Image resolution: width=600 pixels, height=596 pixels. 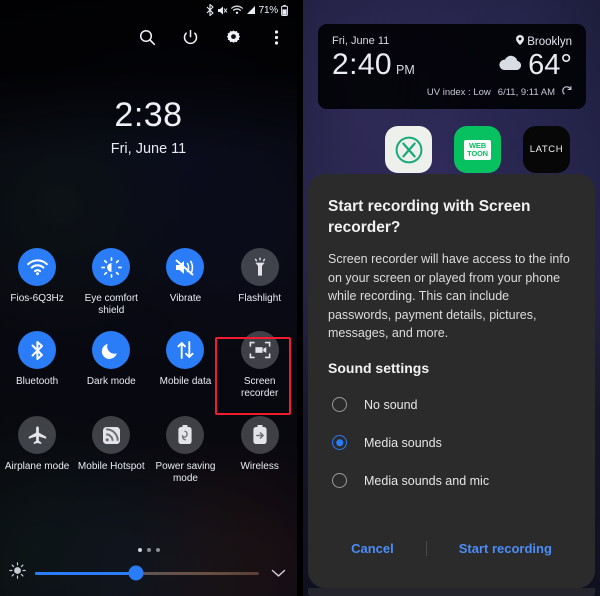 I want to click on webtoon-label-line2: TOON, so click(x=477, y=153).